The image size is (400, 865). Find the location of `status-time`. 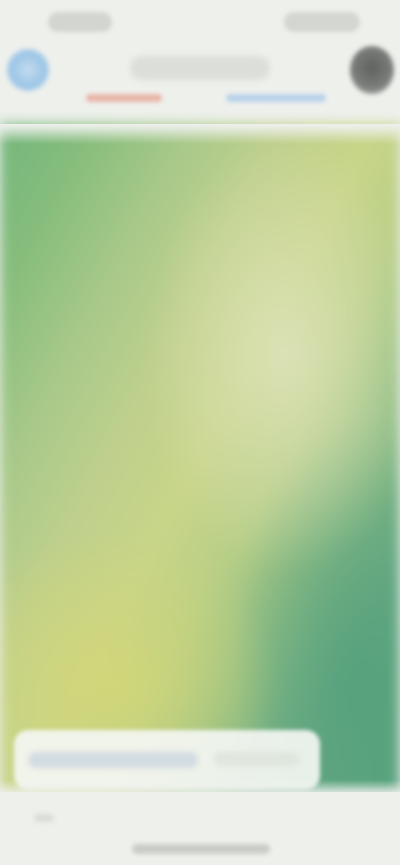

status-time is located at coordinates (80, 22).